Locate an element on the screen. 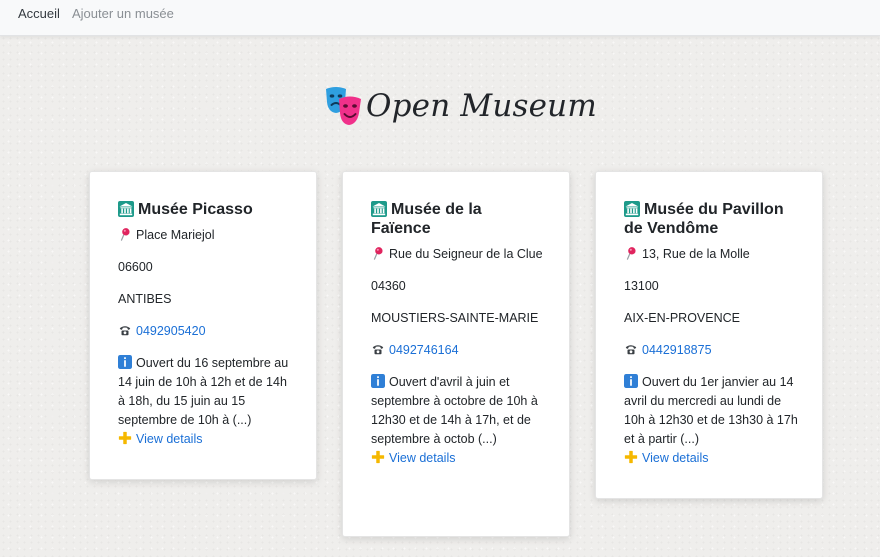  museum-name: Musée du Pavillon de Vendôme is located at coordinates (704, 219).